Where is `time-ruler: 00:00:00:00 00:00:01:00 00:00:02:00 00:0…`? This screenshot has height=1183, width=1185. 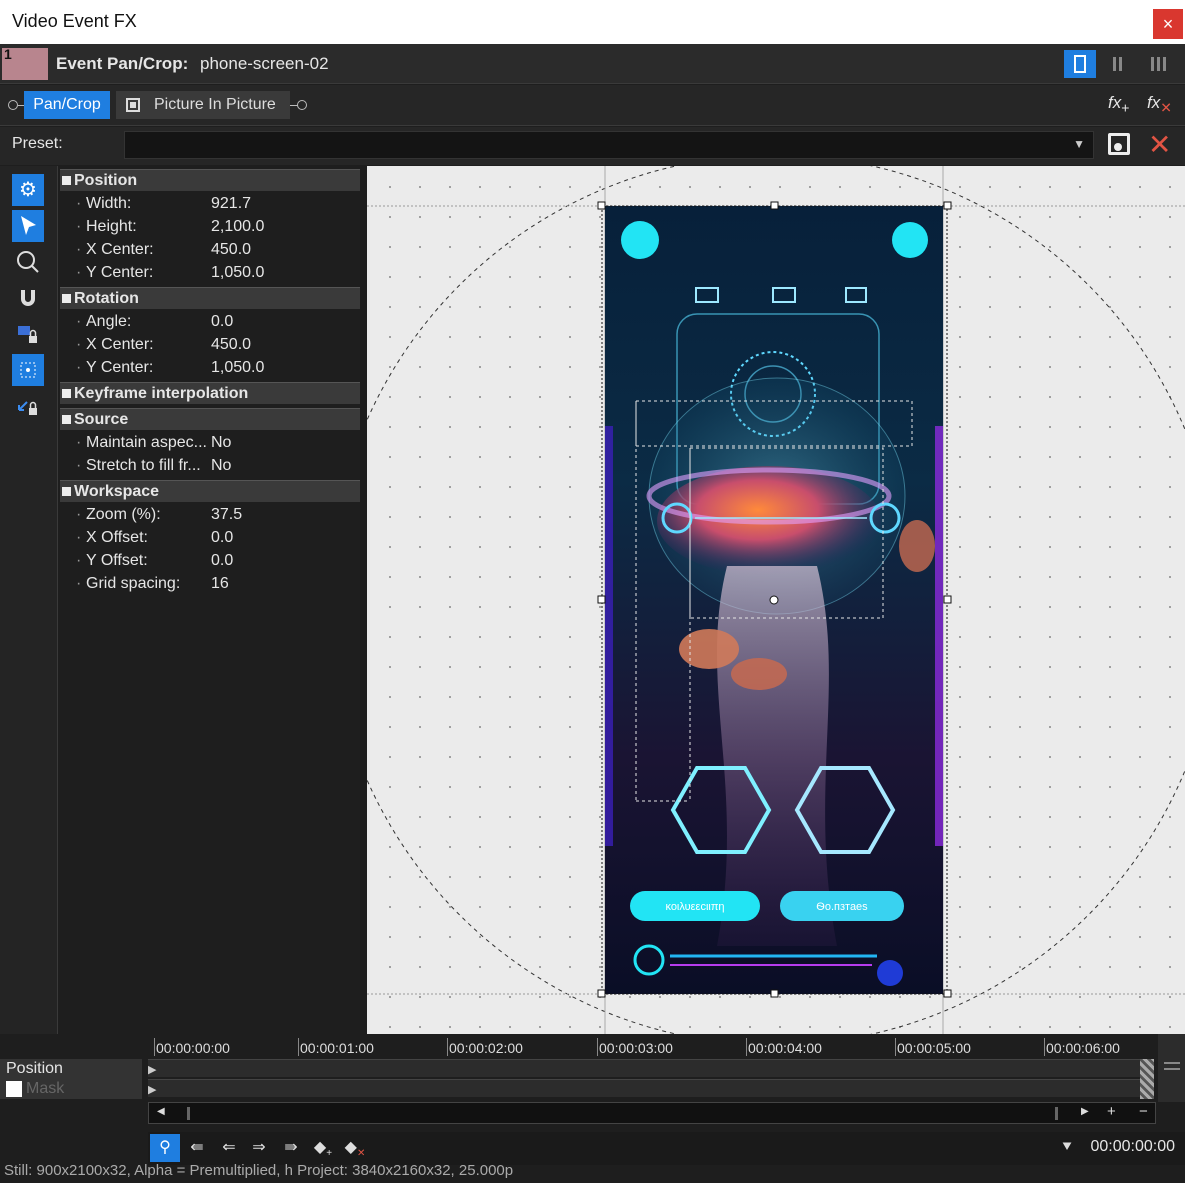 time-ruler: 00:00:00:00 00:00:01:00 00:00:02:00 00:0… is located at coordinates (652, 1046).